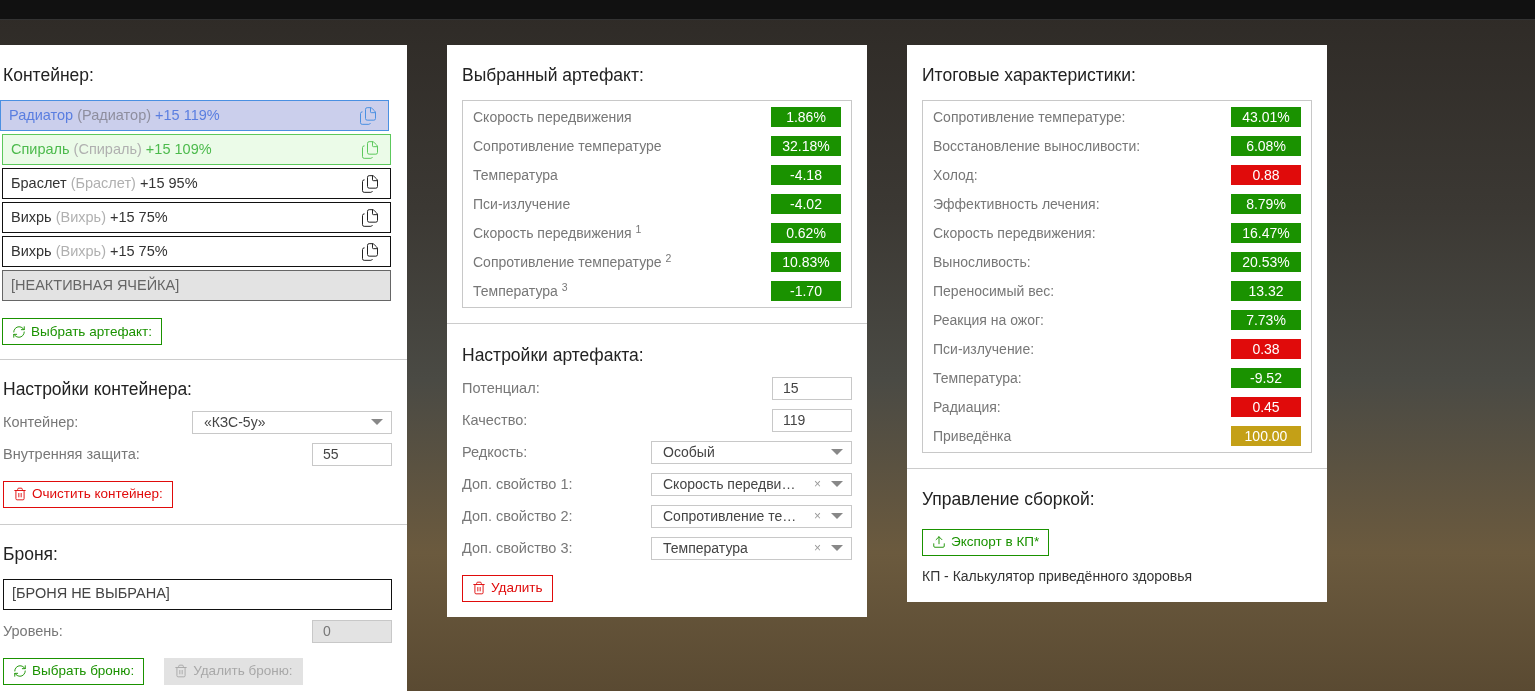 The width and height of the screenshot is (1535, 691). Describe the element at coordinates (806, 117) in the screenshot. I see `stat-value: 1.86%` at that location.